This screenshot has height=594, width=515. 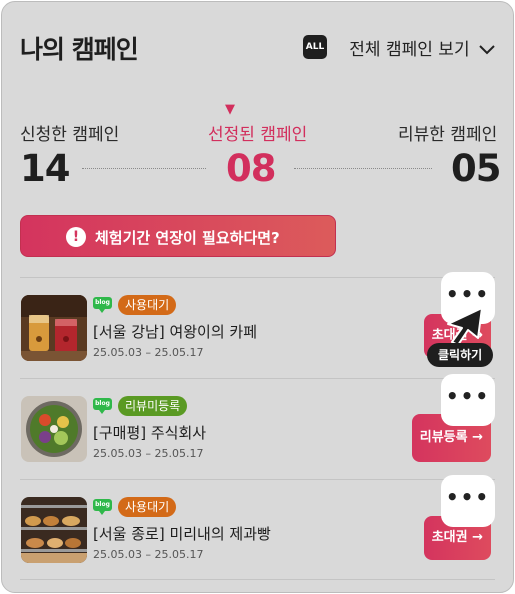 I want to click on alert-icon: !, so click(x=76, y=237).